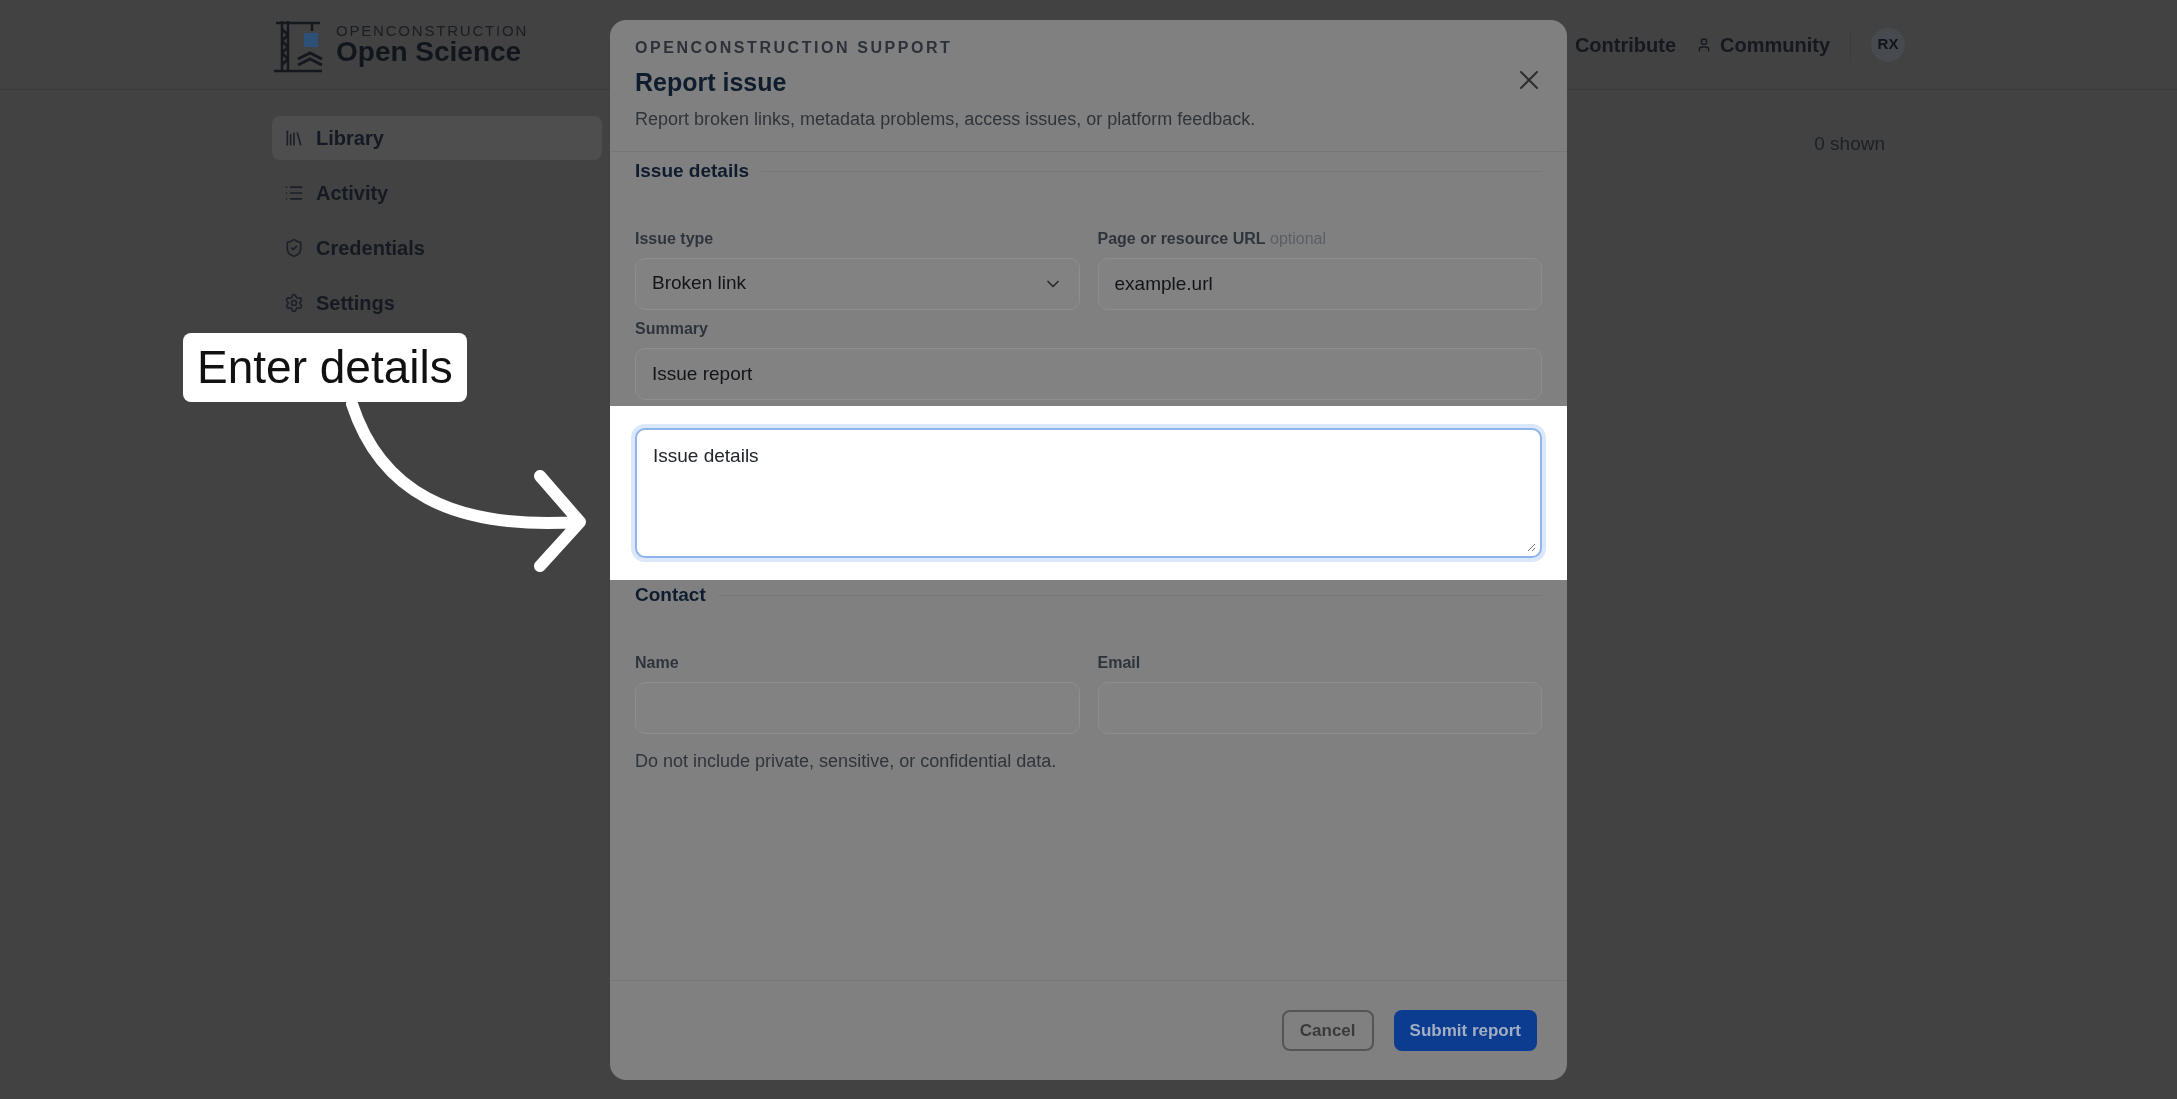 The width and height of the screenshot is (2177, 1099). I want to click on field-label: Email, so click(1119, 662).